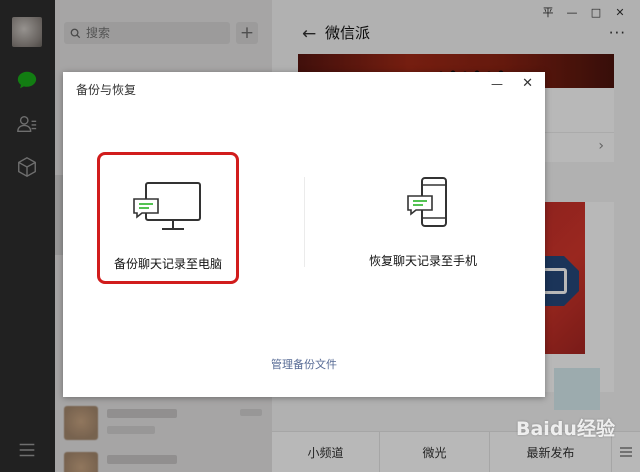  What do you see at coordinates (106, 90) in the screenshot?
I see `dialog-title: 备份与恢复` at bounding box center [106, 90].